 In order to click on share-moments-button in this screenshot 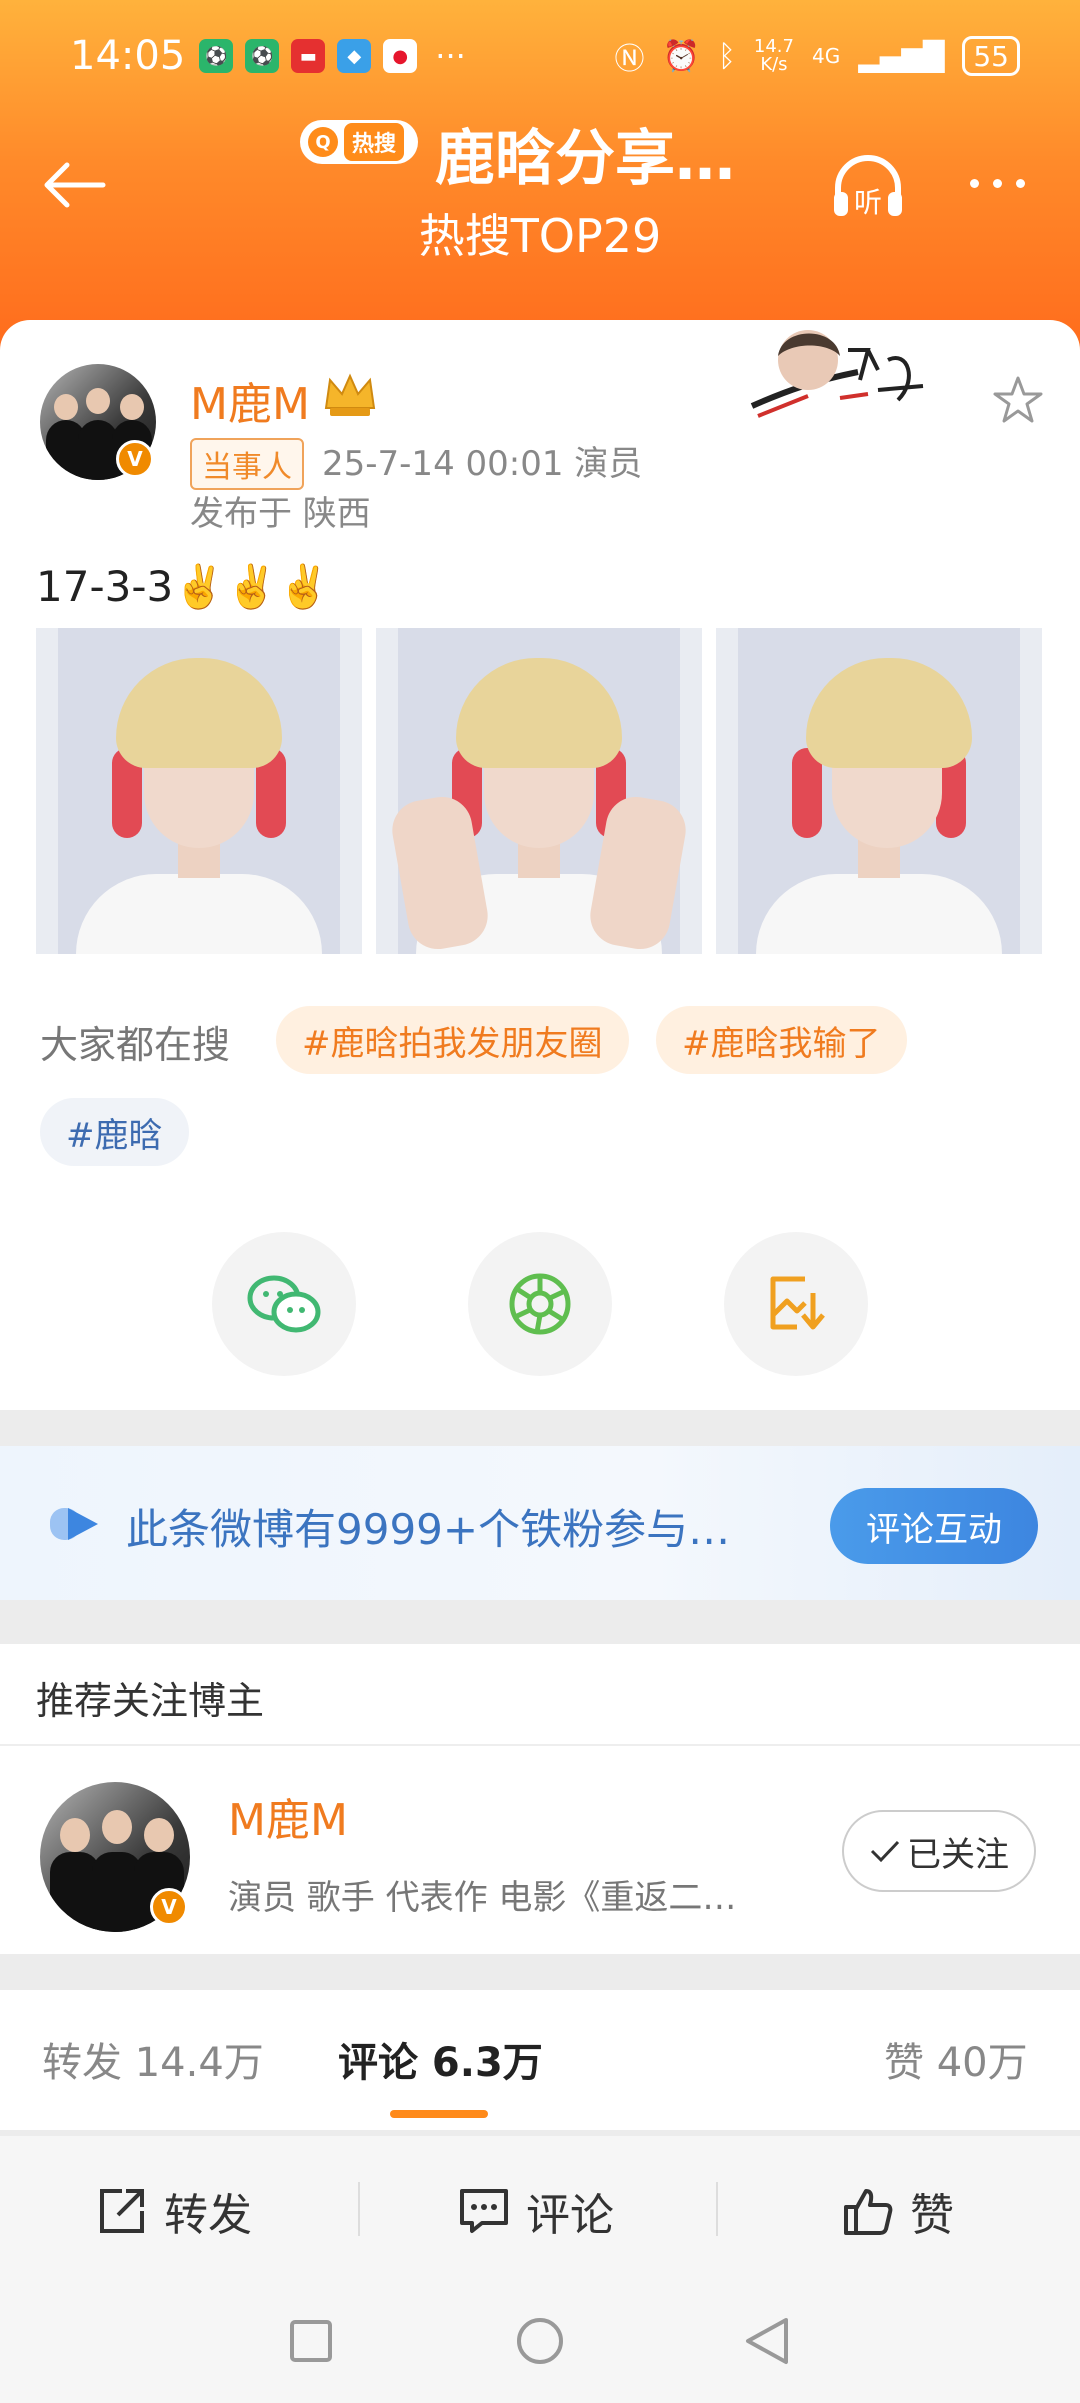, I will do `click(540, 1304)`.